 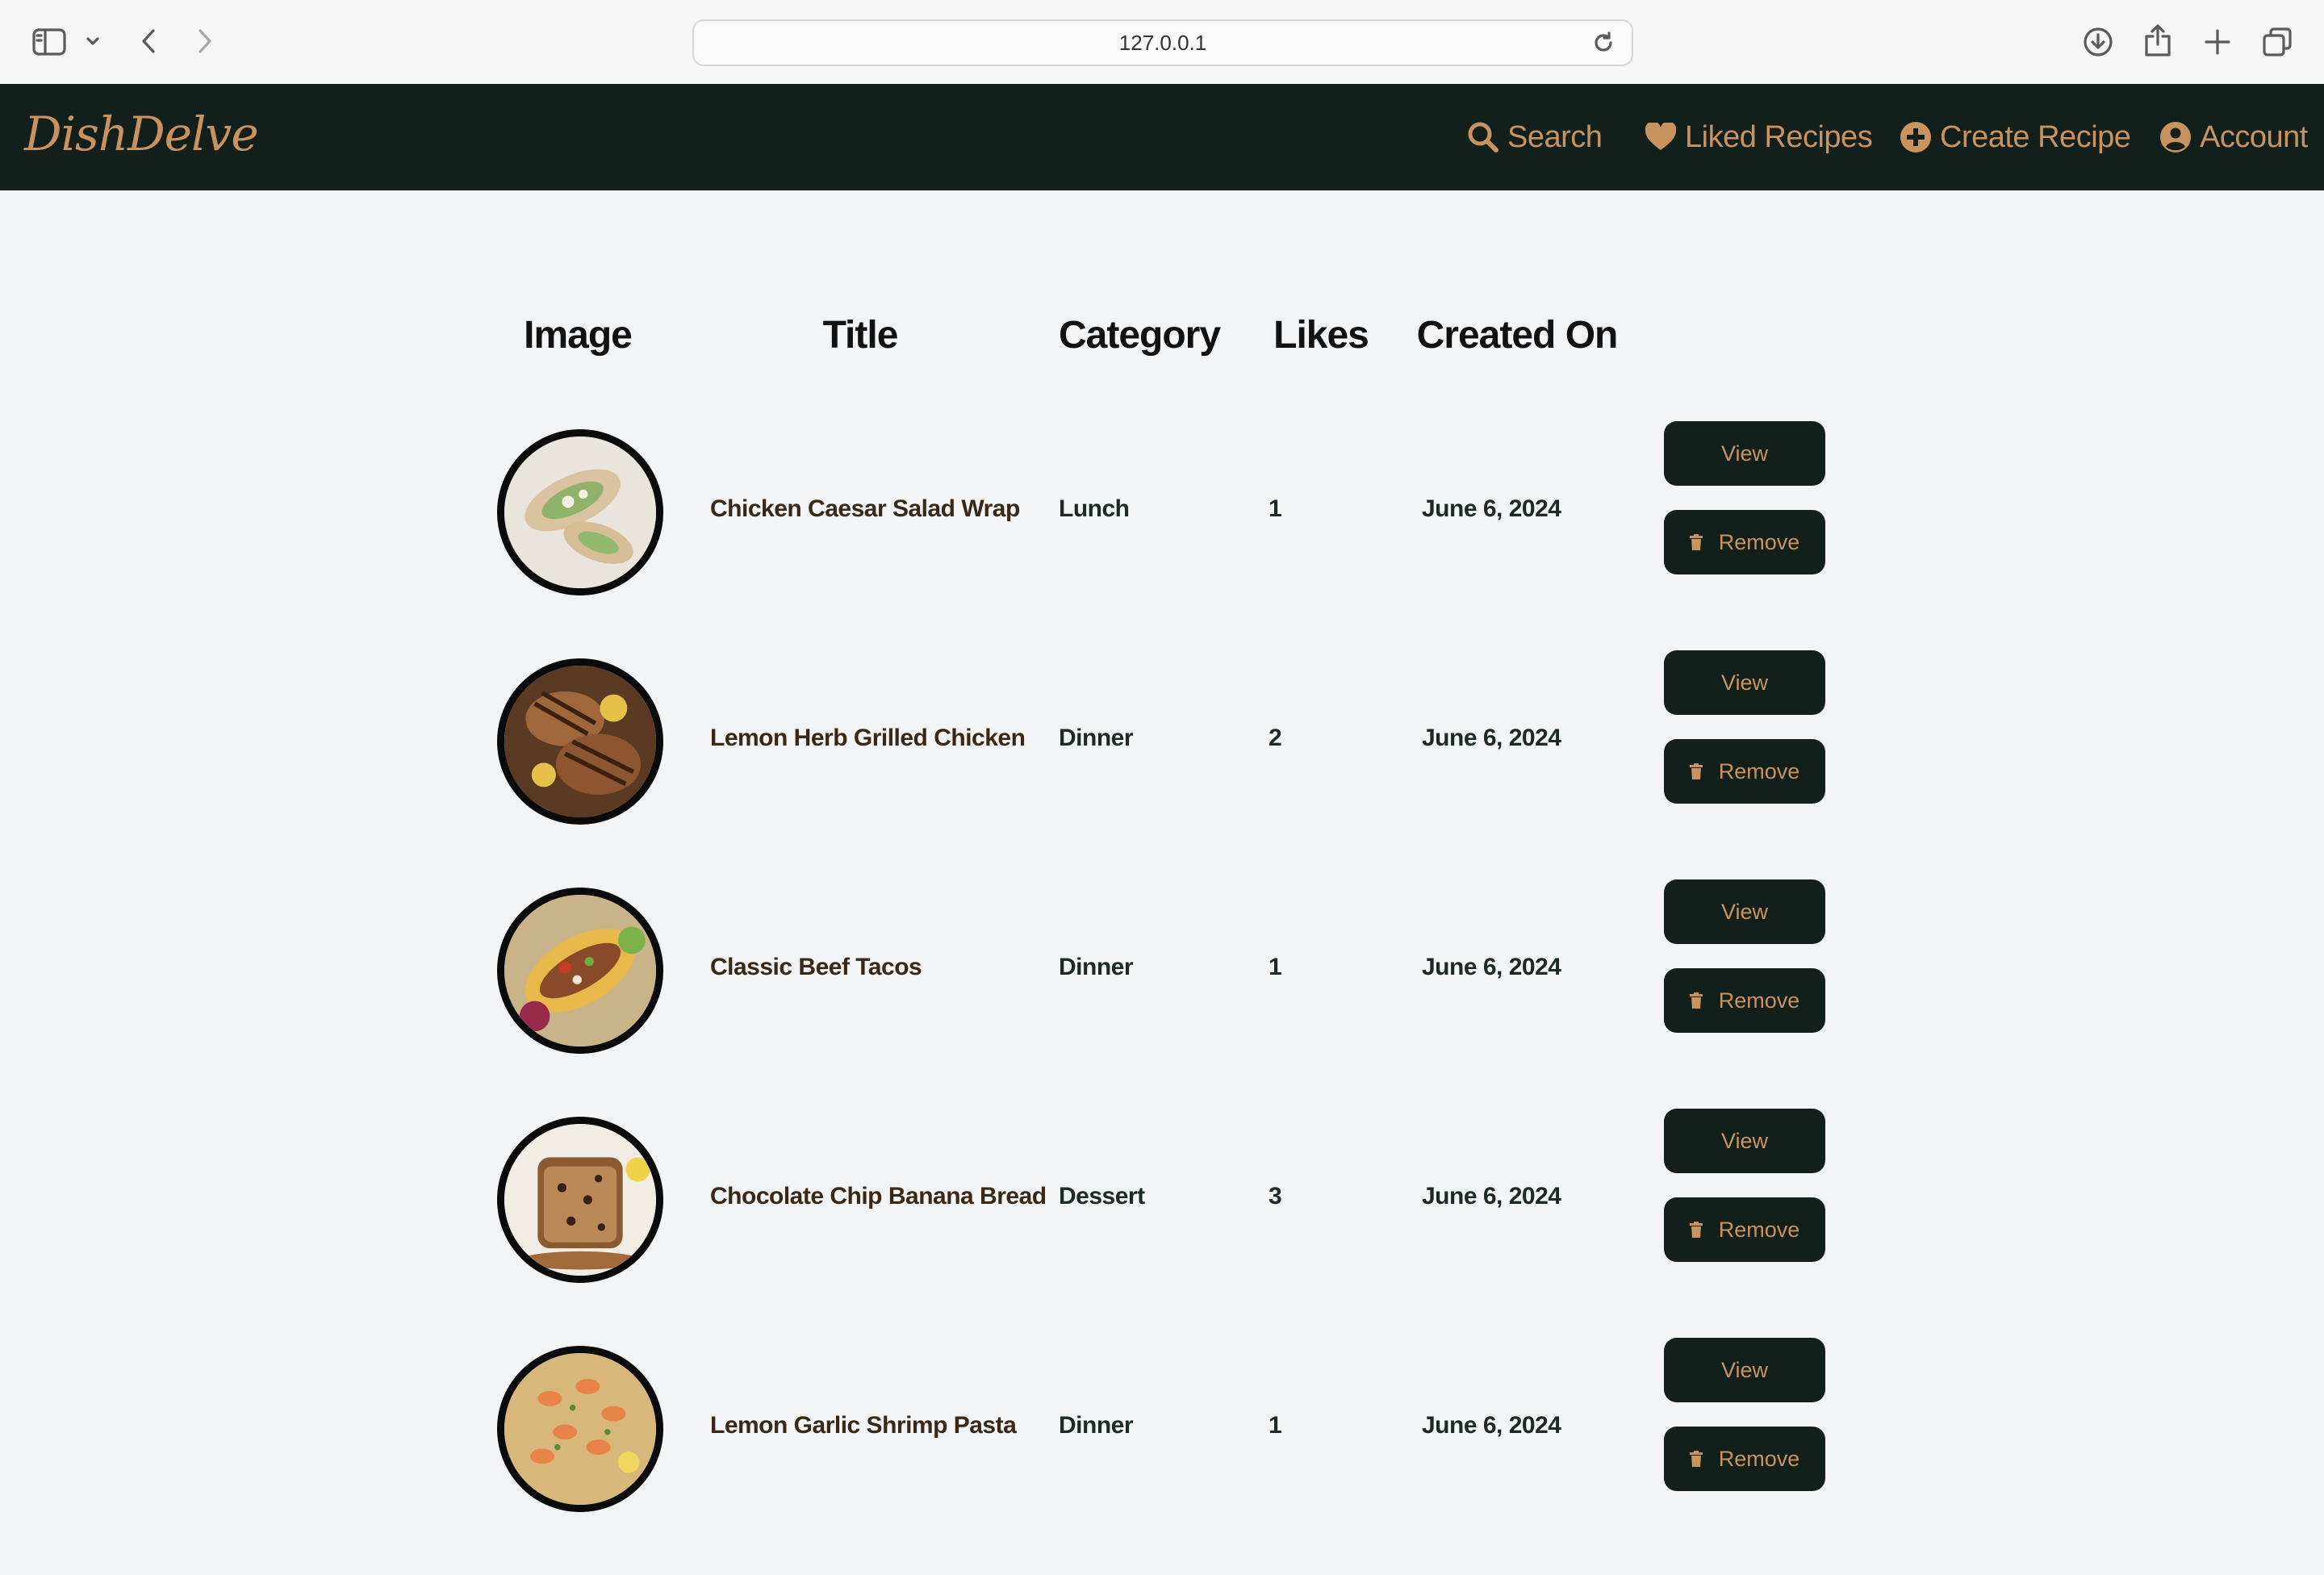 What do you see at coordinates (2254, 136) in the screenshot?
I see `nav-account-label: Account` at bounding box center [2254, 136].